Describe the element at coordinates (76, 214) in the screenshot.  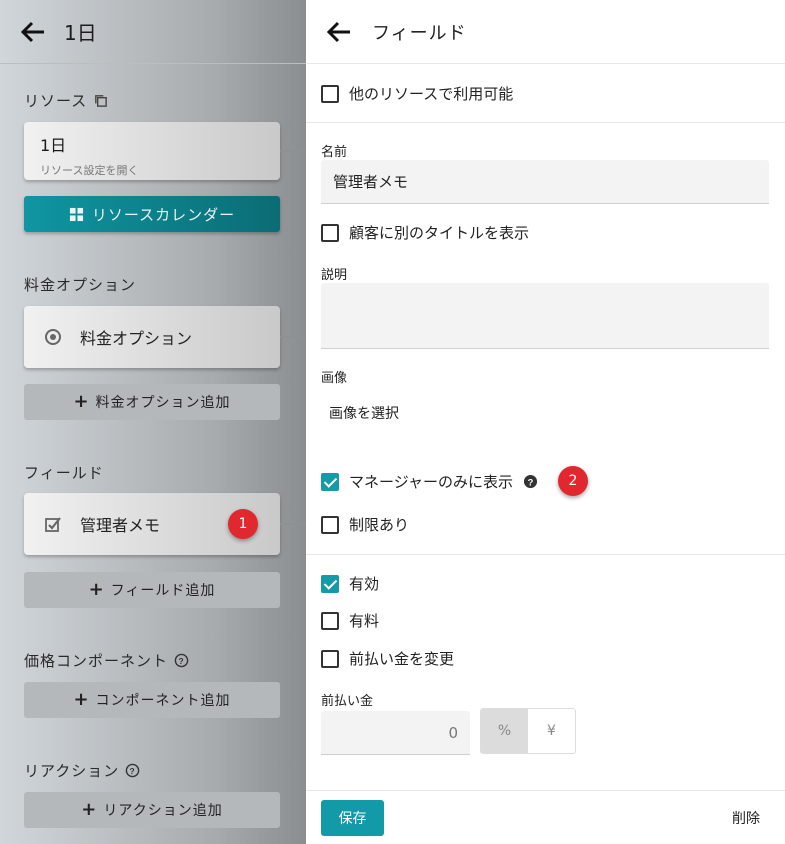
I see `grid-icon` at that location.